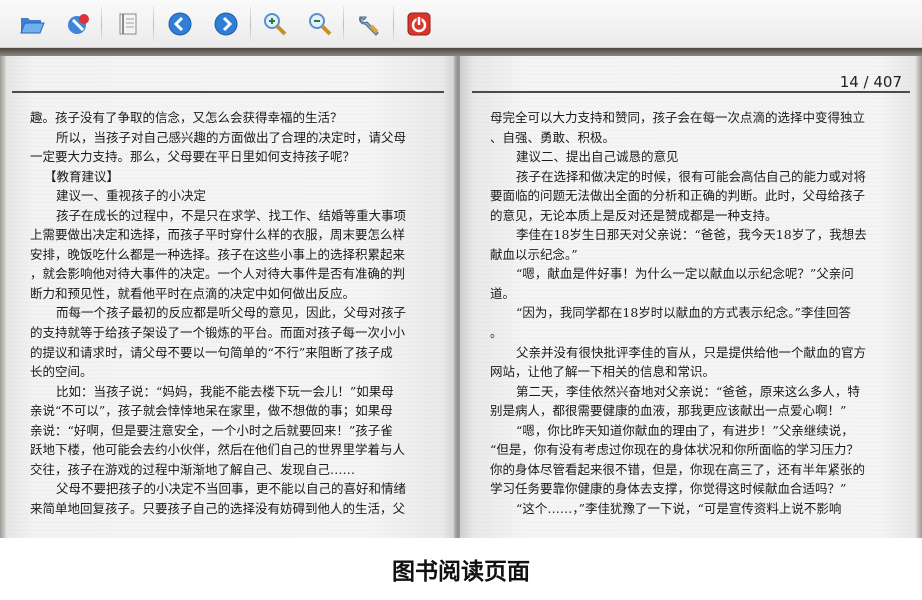 Image resolution: width=922 pixels, height=600 pixels. Describe the element at coordinates (674, 450) in the screenshot. I see `text-line: “但是，你有没有考虑过你现在的身体状况和你所面临的学习压力？` at that location.